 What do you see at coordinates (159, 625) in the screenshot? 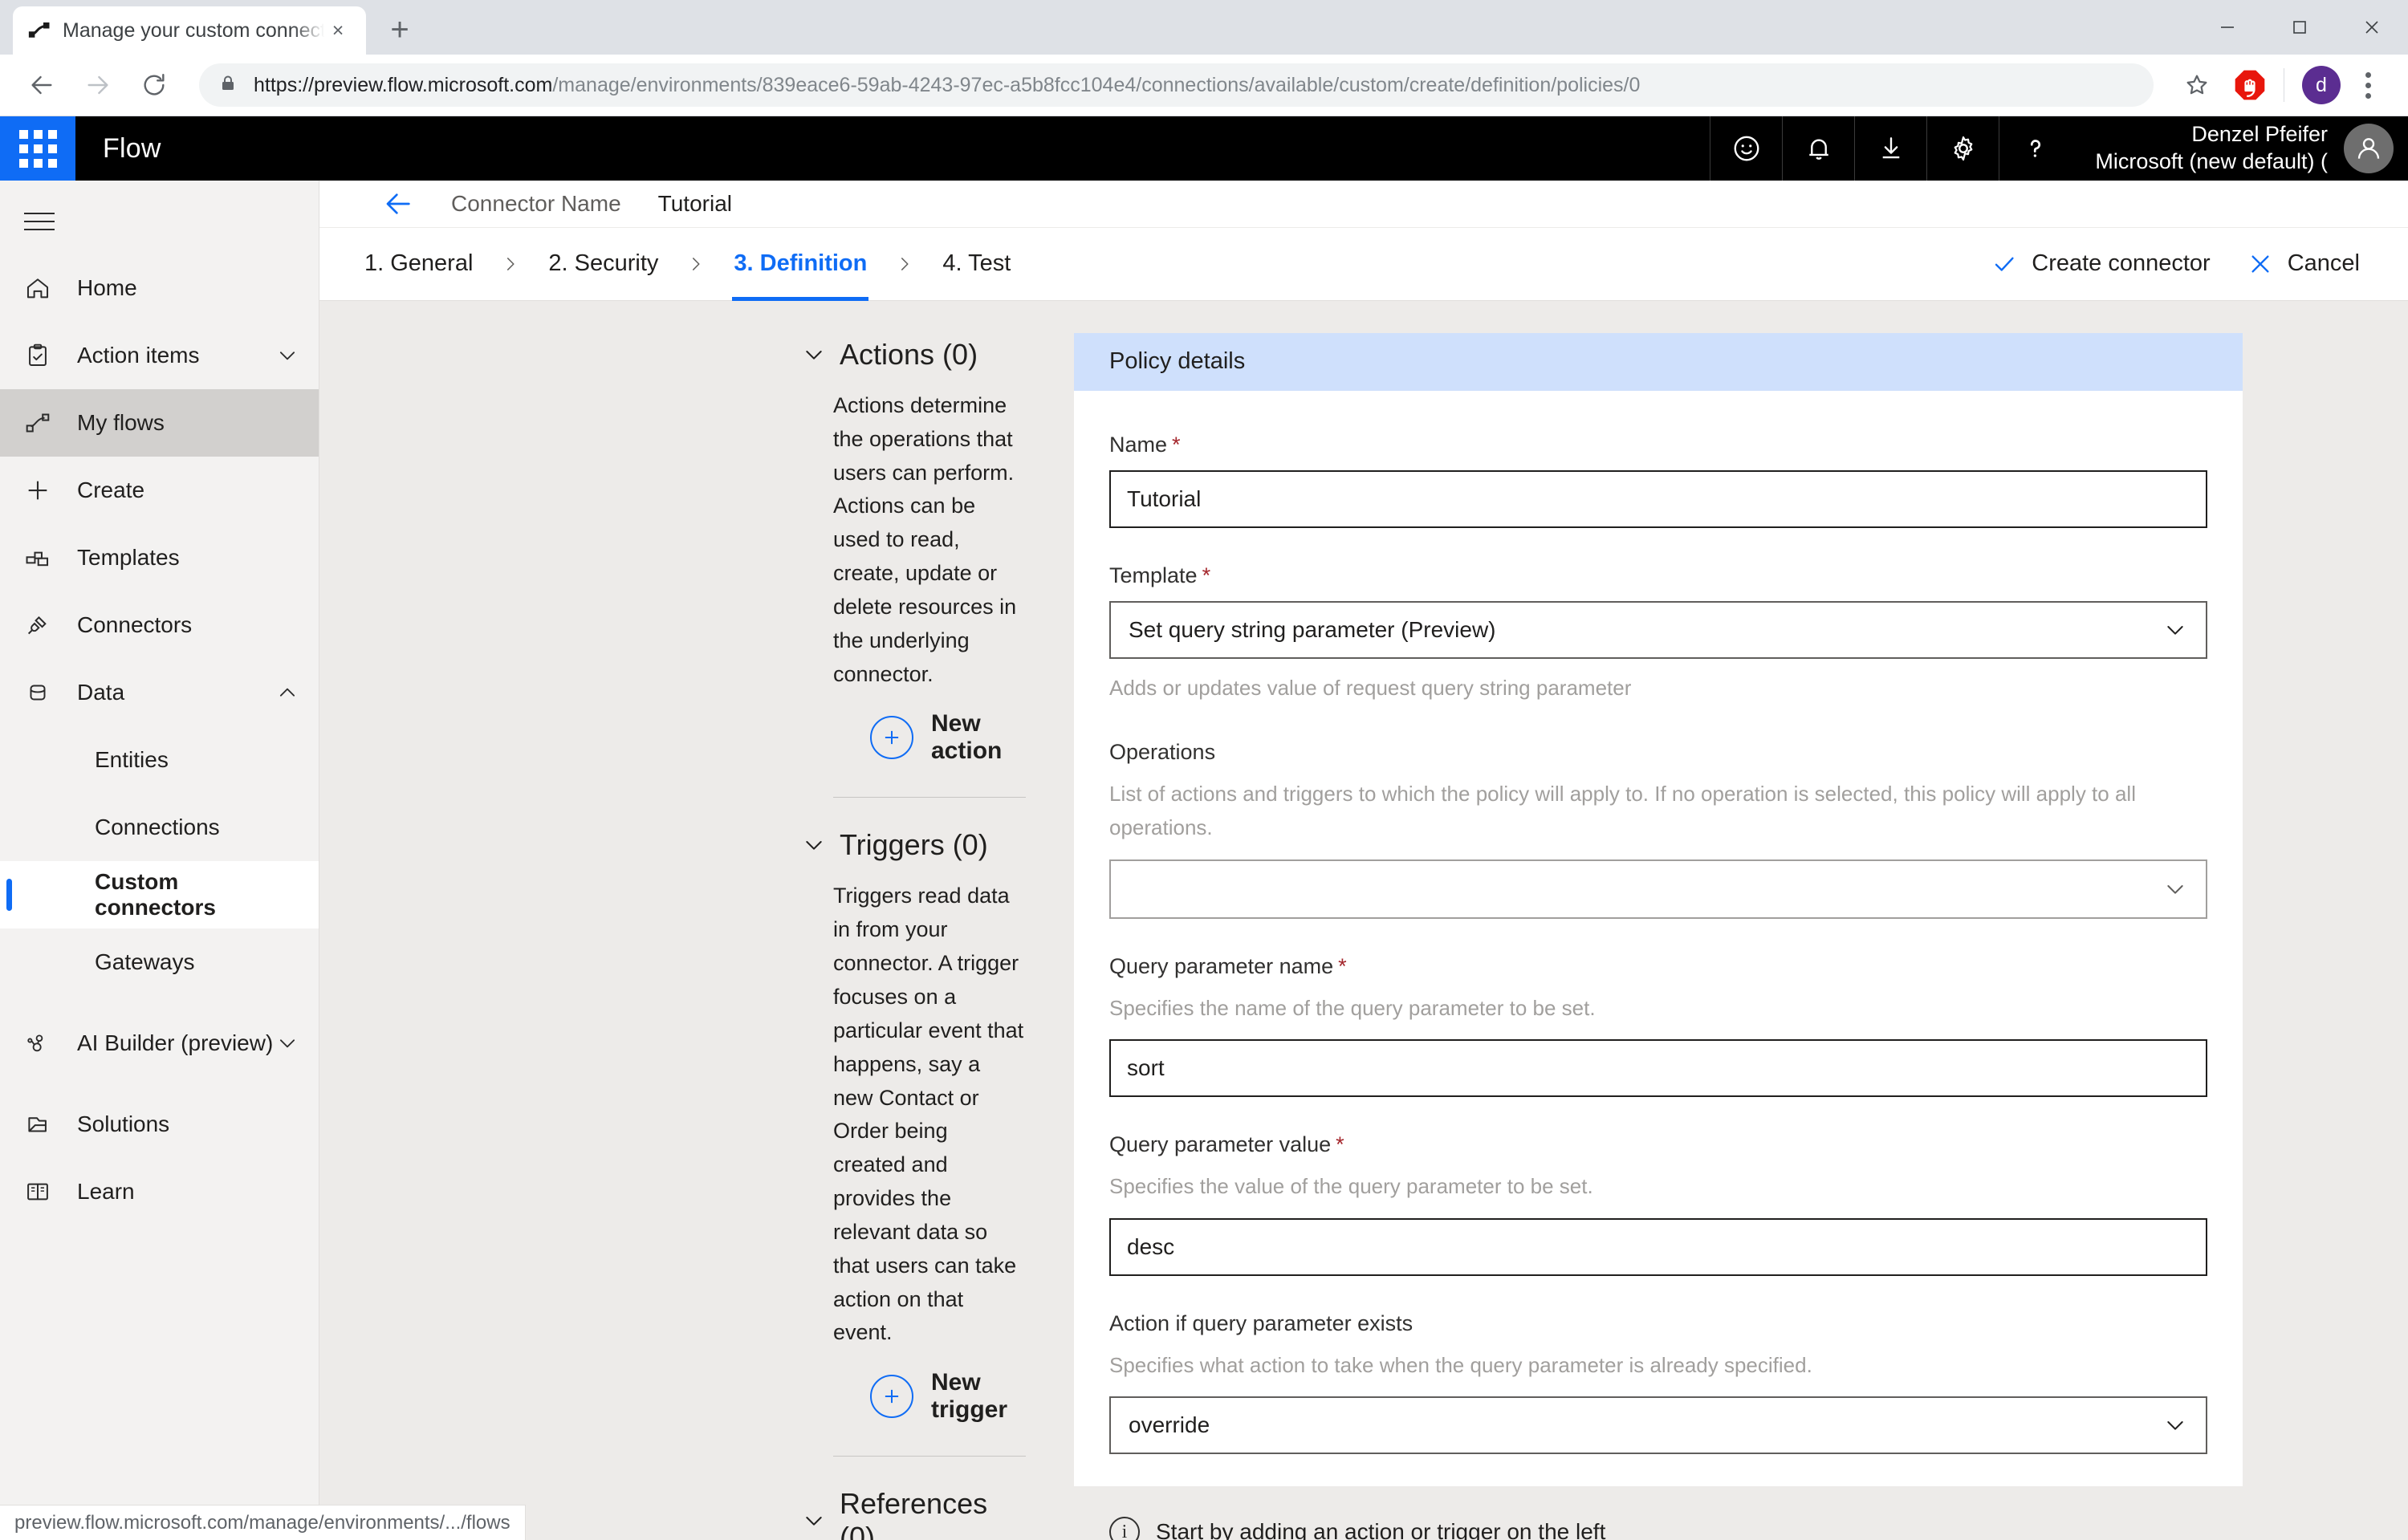
I see `sidebar-item-connectors: Connectors` at bounding box center [159, 625].